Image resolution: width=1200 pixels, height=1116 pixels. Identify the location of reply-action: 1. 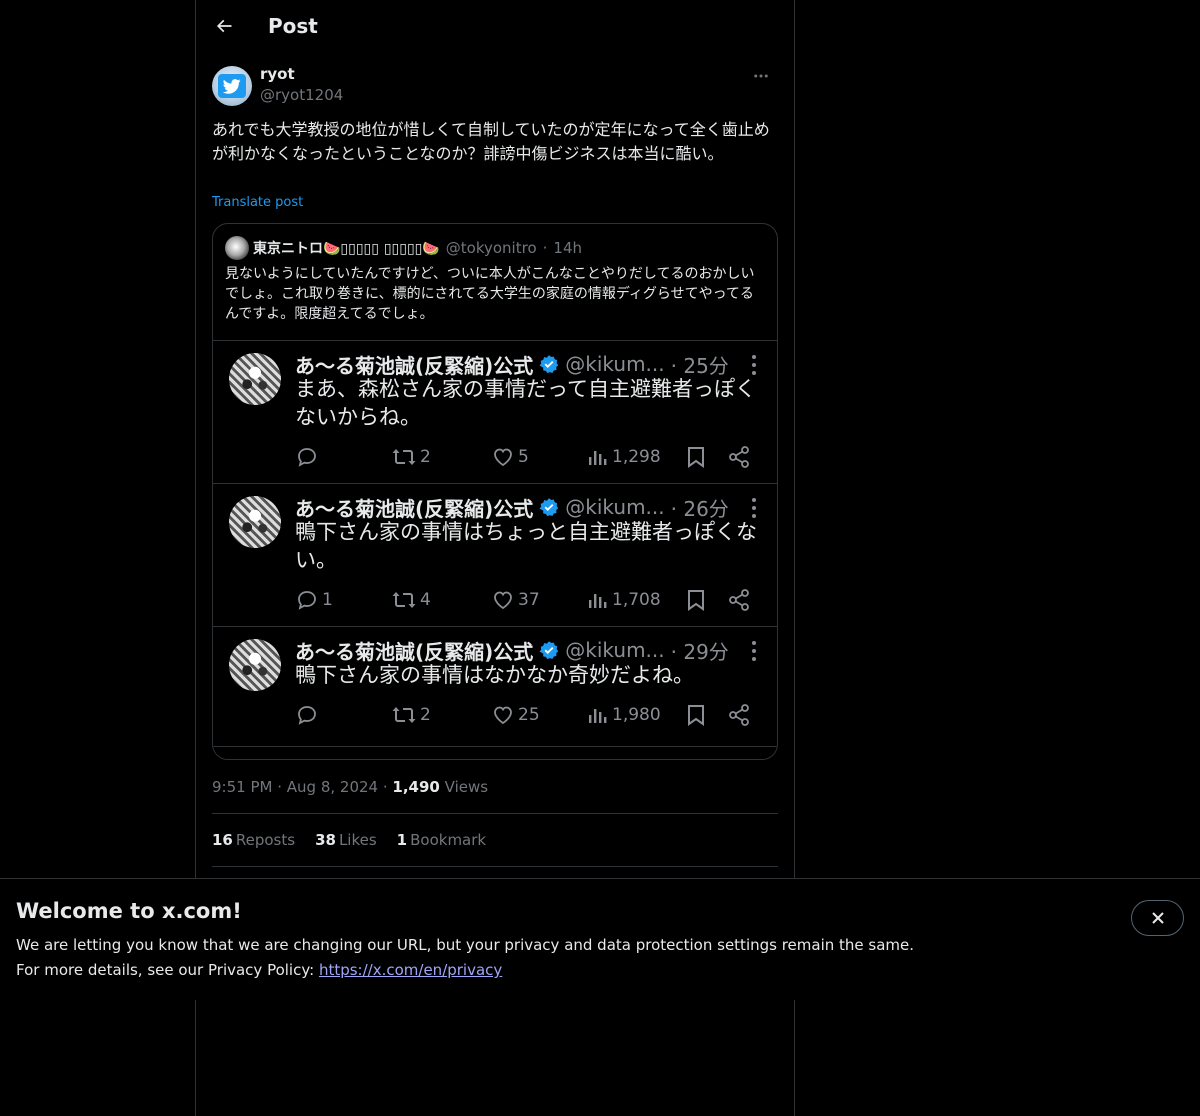
(314, 600).